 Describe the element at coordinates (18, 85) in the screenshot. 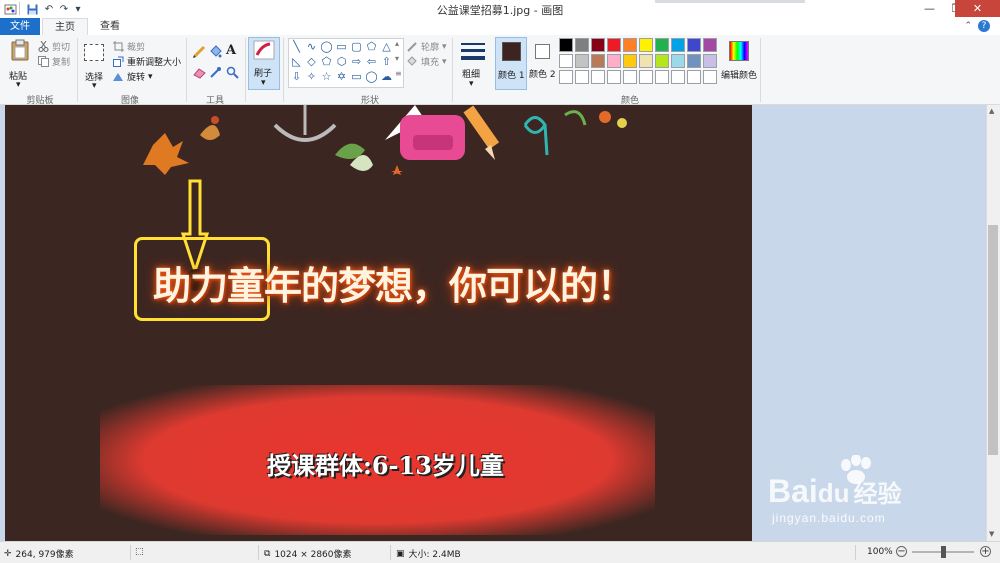

I see `paste-dropdown-icon: ▾` at that location.